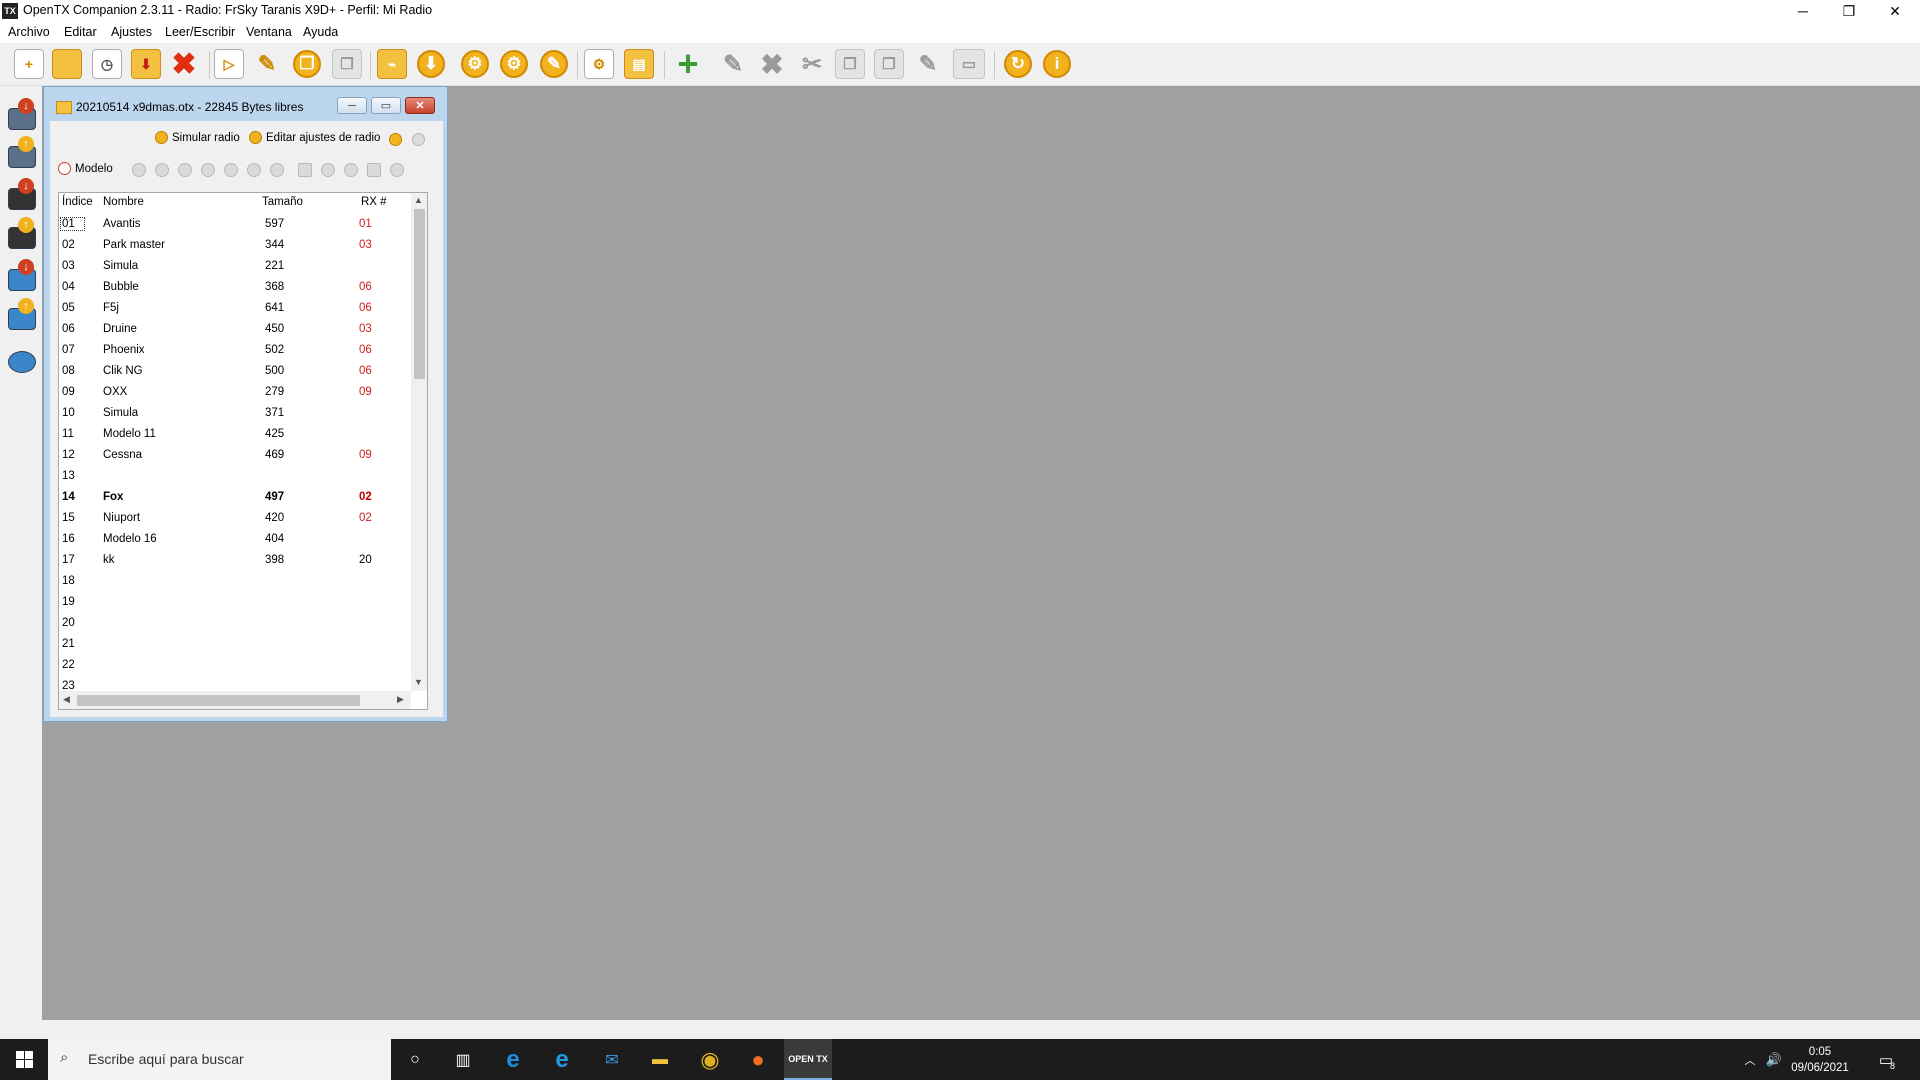 This screenshot has width=1920, height=1080. I want to click on table-row: 02 Park master 344 03, so click(234, 245).